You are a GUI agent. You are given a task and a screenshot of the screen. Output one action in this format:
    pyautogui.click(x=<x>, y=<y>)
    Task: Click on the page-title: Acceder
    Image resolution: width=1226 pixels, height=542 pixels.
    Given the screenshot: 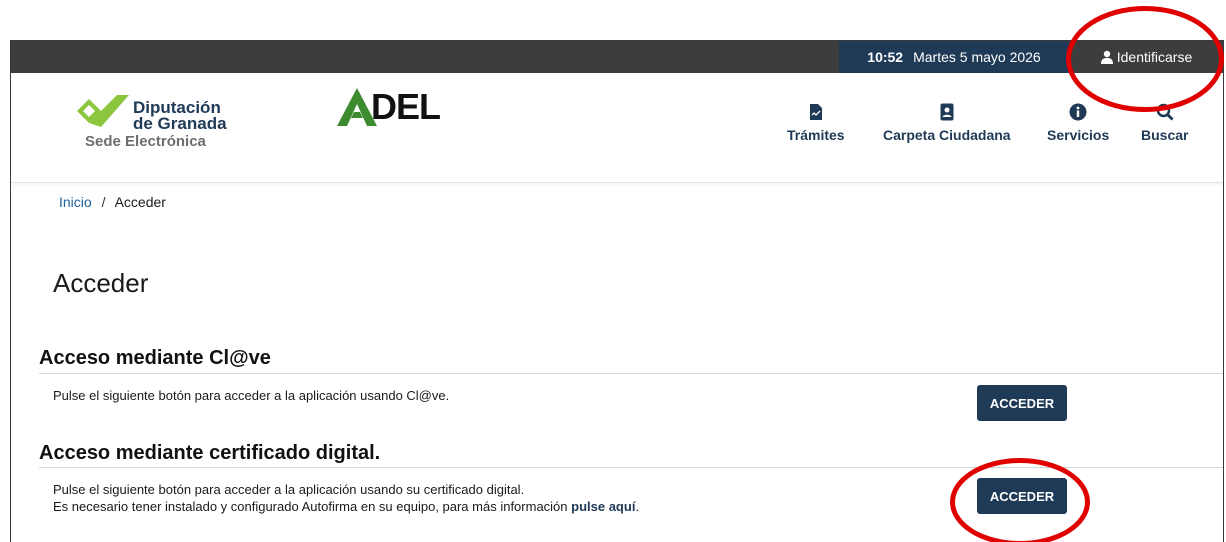 What is the action you would take?
    pyautogui.click(x=101, y=283)
    